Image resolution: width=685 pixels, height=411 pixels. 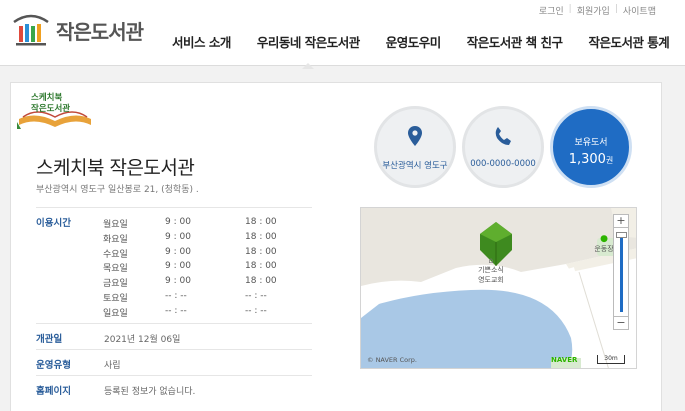 I want to click on homepage-value: 등록된 정보가 없습니다., so click(x=150, y=392).